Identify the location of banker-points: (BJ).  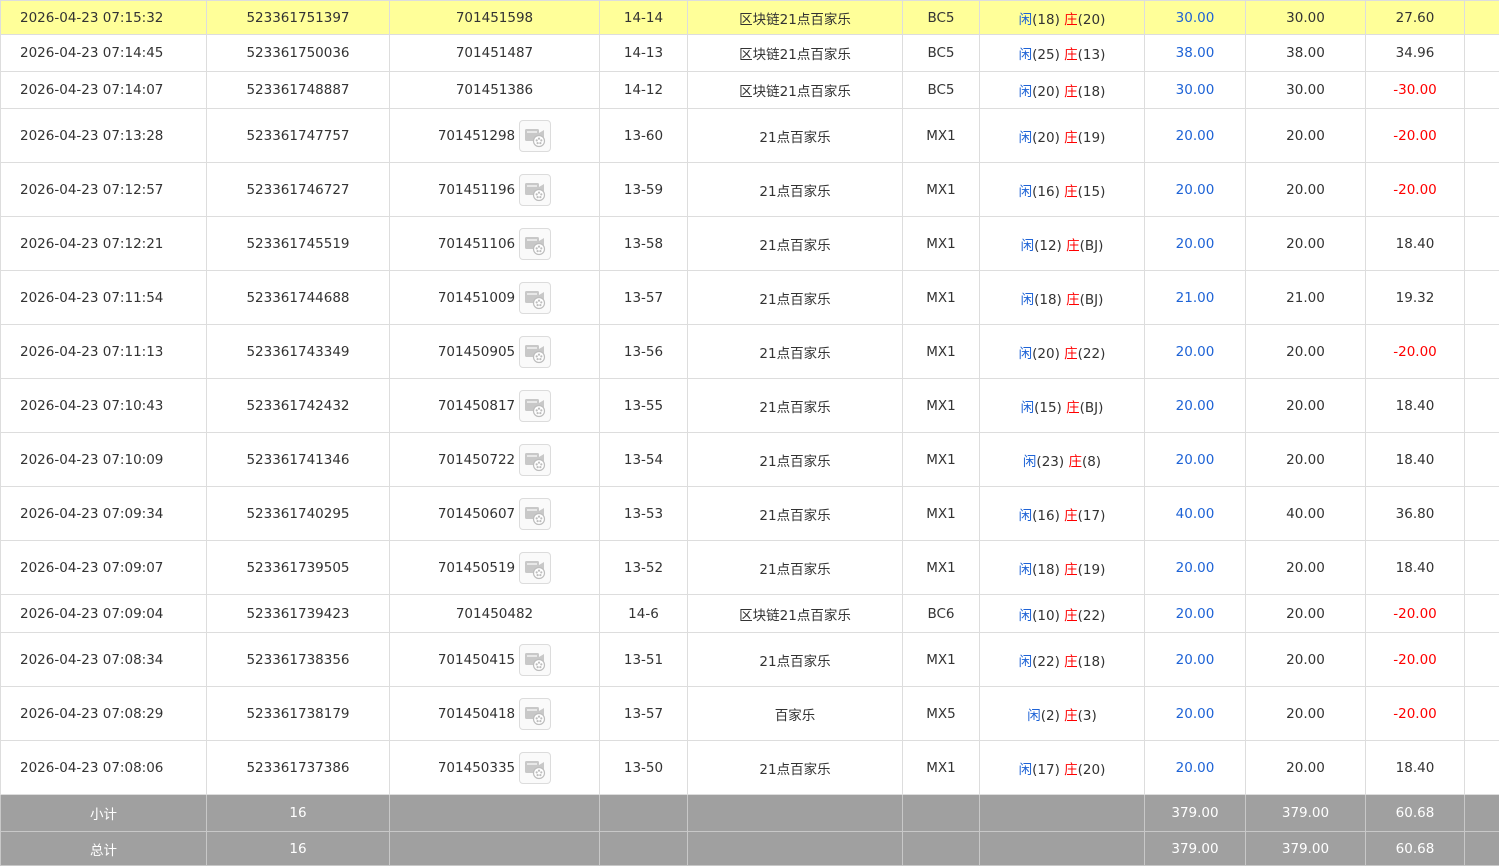
(1092, 246).